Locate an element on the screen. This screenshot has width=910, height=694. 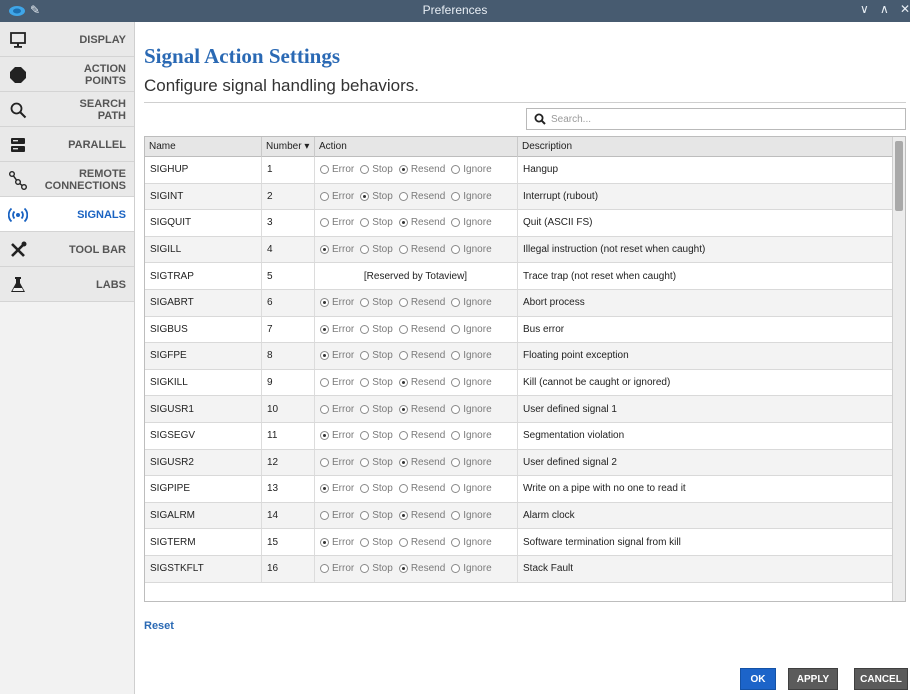
search-input is located at coordinates (721, 119).